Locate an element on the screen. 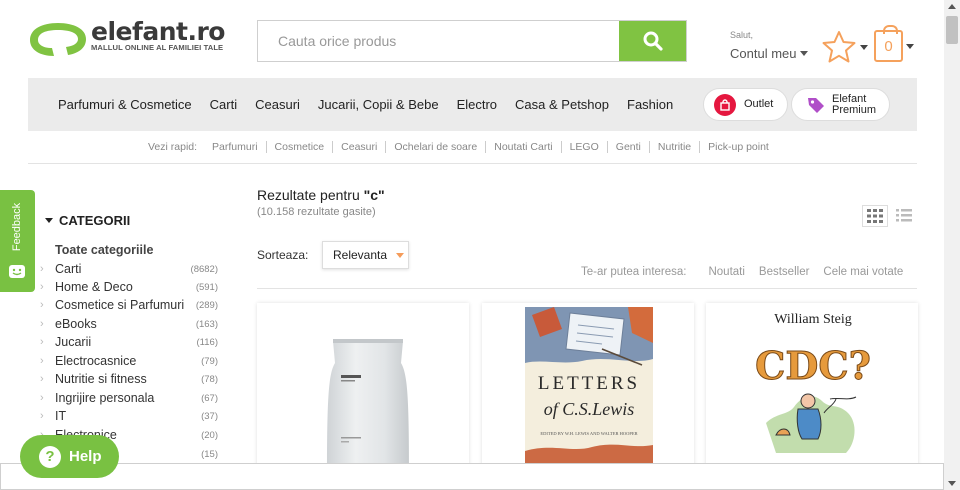  all-categories-link: Toate categoriile is located at coordinates (104, 250).